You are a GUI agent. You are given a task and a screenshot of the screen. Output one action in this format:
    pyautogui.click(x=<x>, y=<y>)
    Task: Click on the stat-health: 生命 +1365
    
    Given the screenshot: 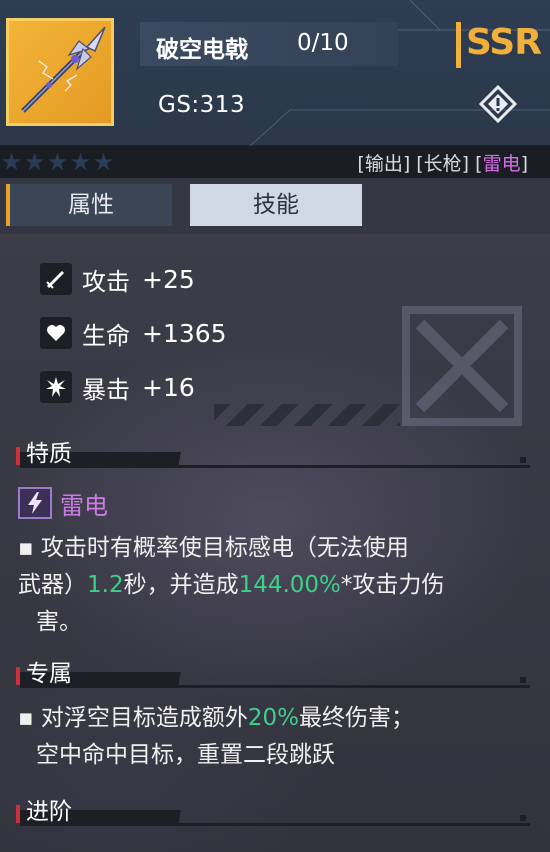 What is the action you would take?
    pyautogui.click(x=133, y=333)
    